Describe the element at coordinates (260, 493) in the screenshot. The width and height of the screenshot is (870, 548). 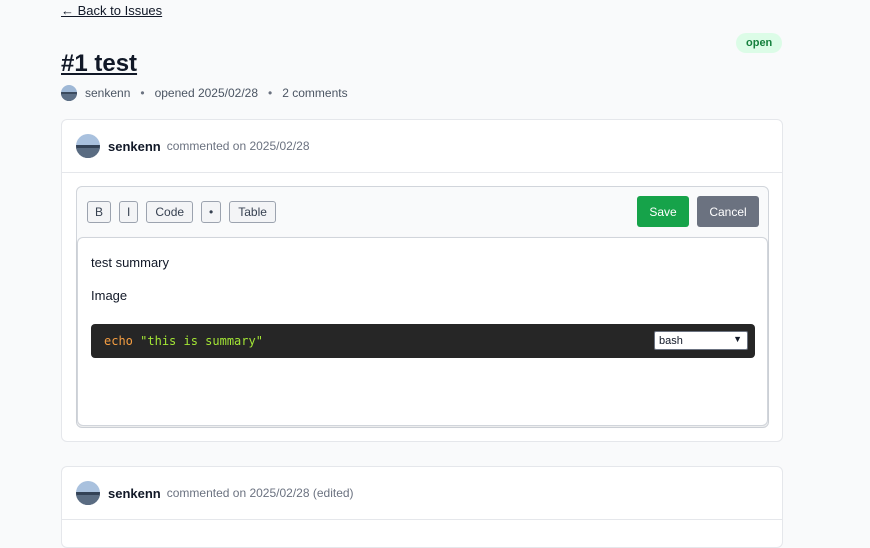
I see `comment-meta: commented on 2025/02/28 (edited)` at that location.